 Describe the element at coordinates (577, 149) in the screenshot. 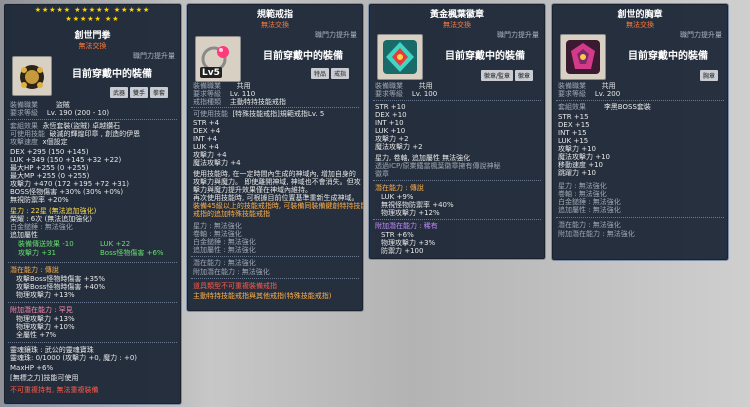

I see `stat-line: 攻擊力 +10` at that location.